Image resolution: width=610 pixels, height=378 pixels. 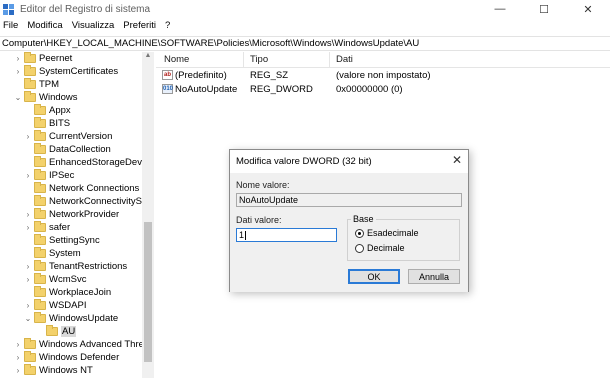 I want to click on scroll-up-icon: ▲, so click(x=148, y=57).